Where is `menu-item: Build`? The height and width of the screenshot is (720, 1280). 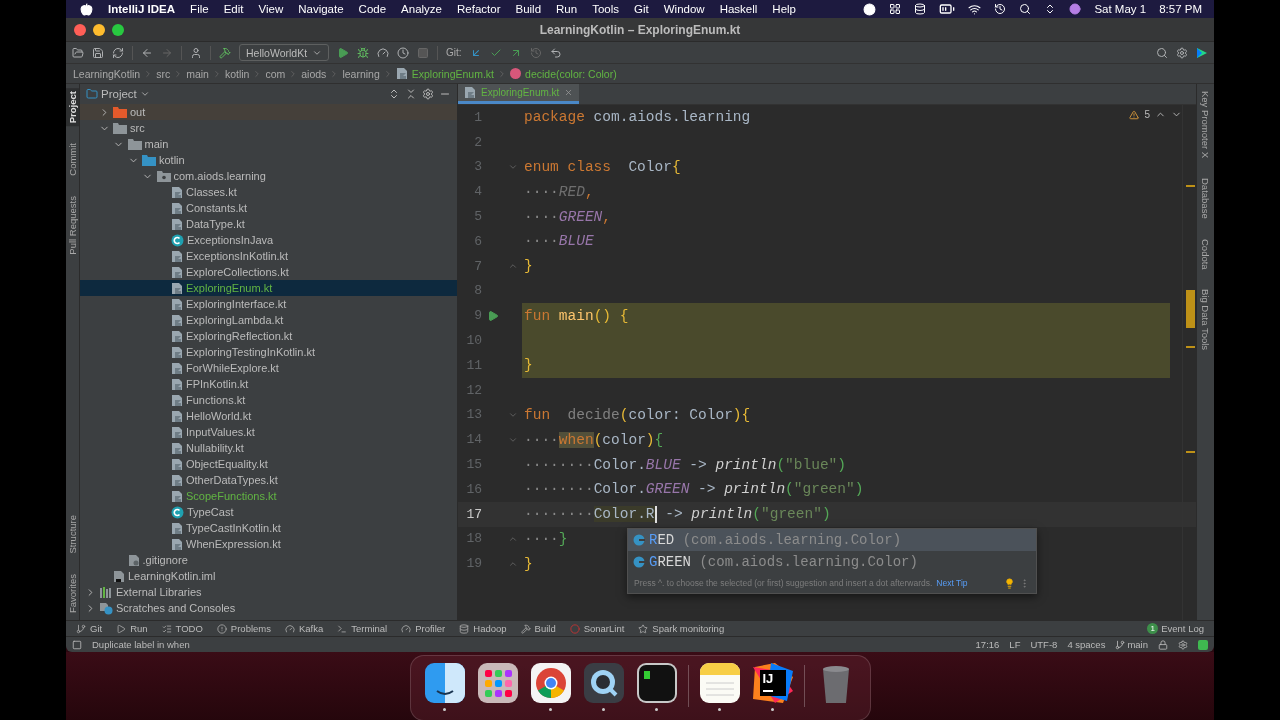 menu-item: Build is located at coordinates (528, 9).